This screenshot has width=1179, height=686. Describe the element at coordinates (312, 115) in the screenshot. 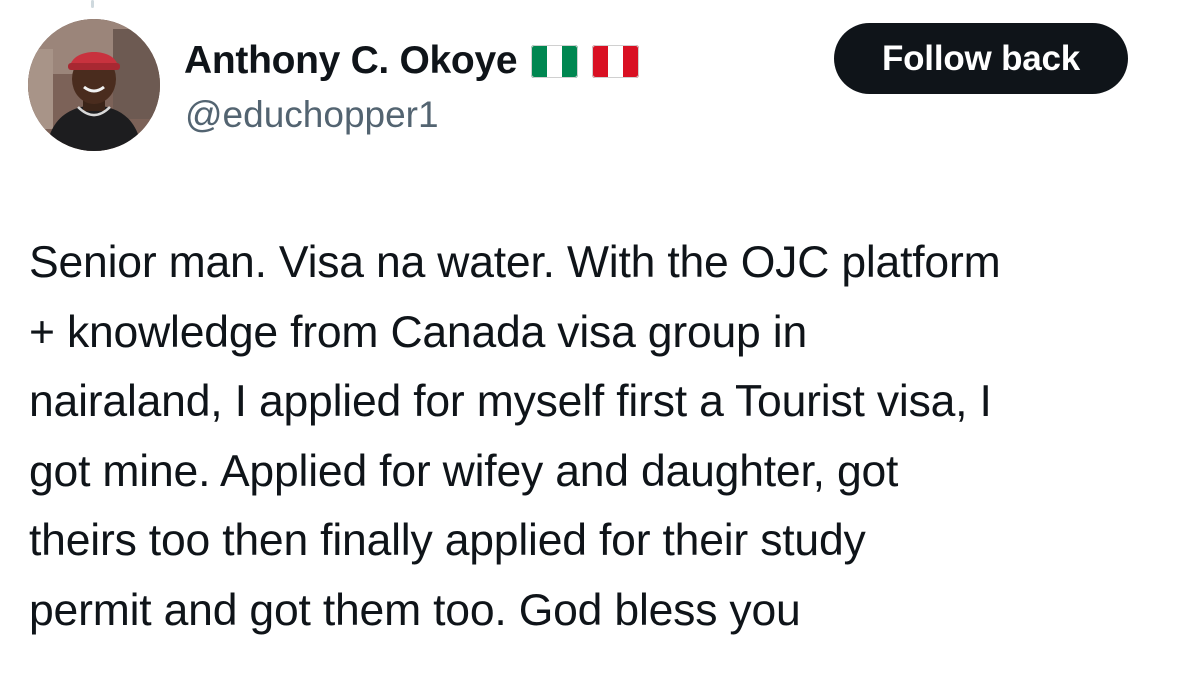

I see `user-handle: @educhopper1` at that location.